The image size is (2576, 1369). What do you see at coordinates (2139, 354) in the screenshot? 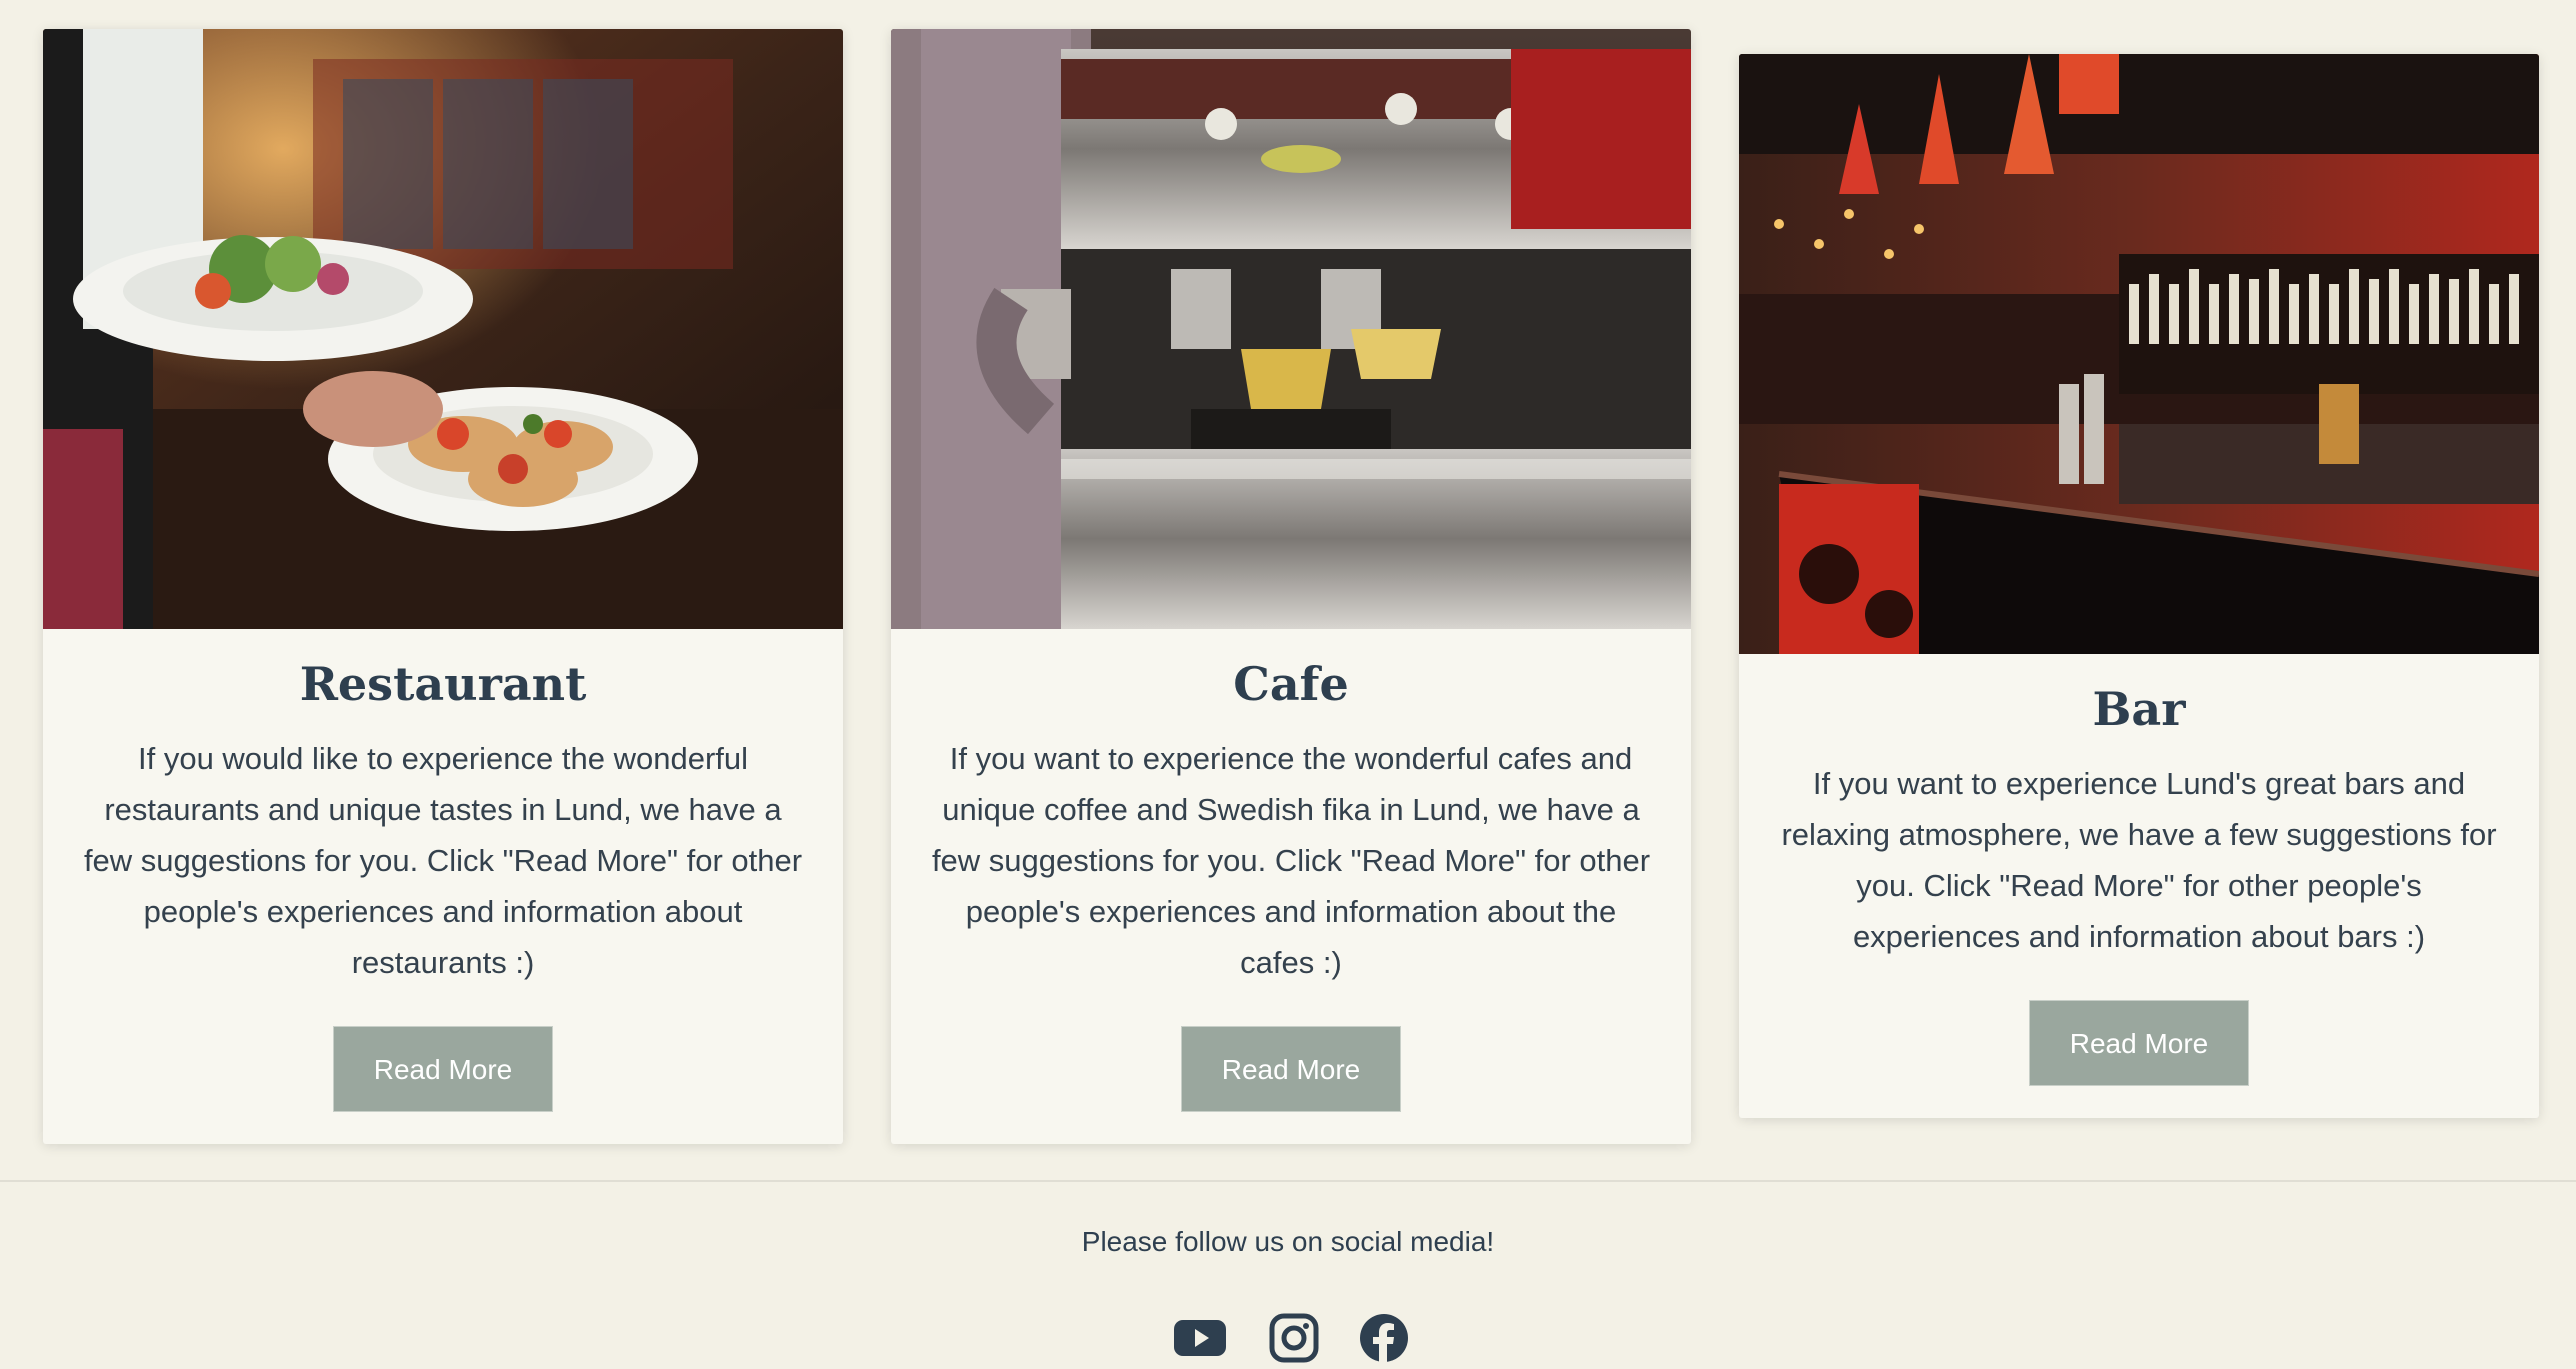
I see `bar-photo` at bounding box center [2139, 354].